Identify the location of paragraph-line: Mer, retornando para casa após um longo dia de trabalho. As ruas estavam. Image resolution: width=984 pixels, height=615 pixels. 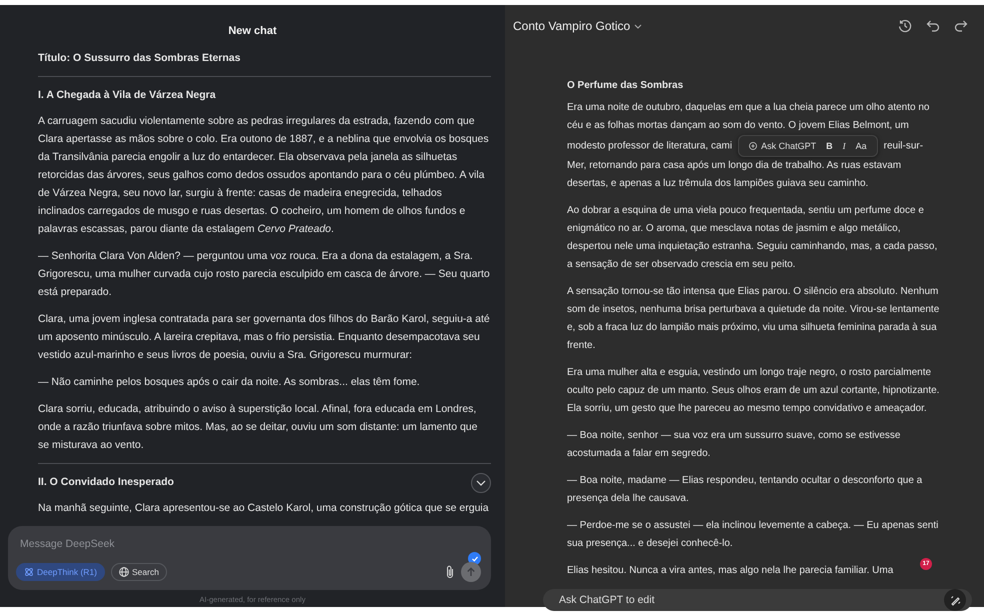
(734, 166).